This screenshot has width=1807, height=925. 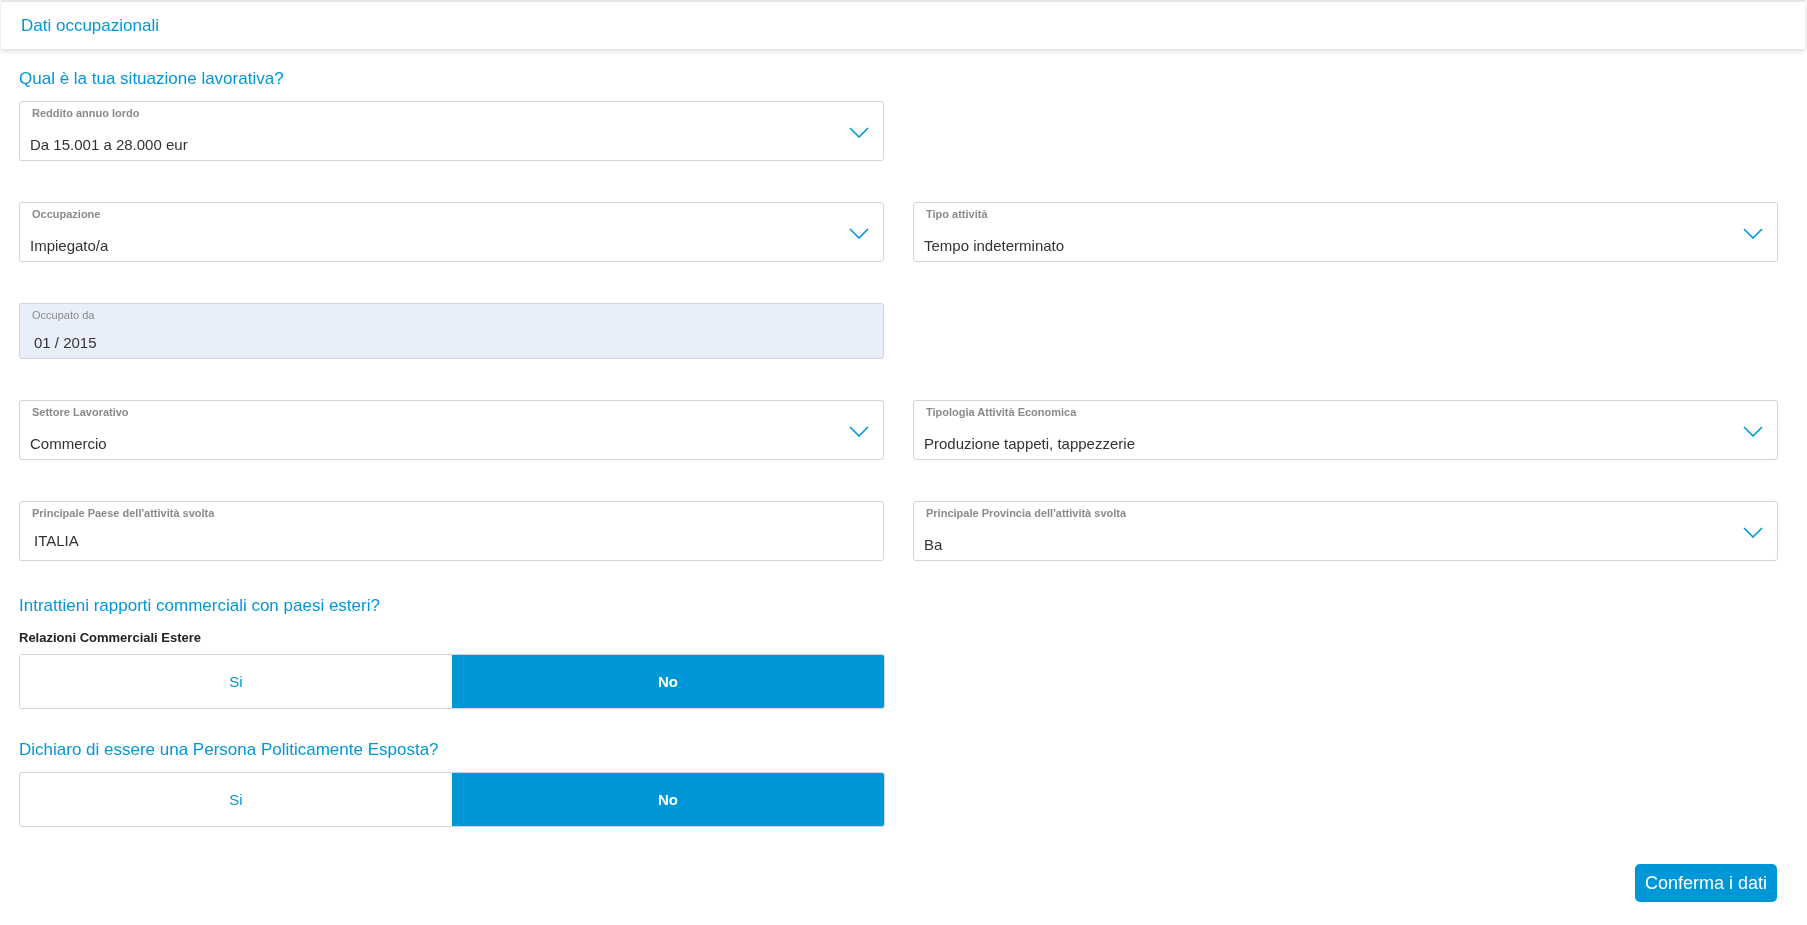 I want to click on date-field: Occupato da 01 / 2015, so click(x=451, y=331).